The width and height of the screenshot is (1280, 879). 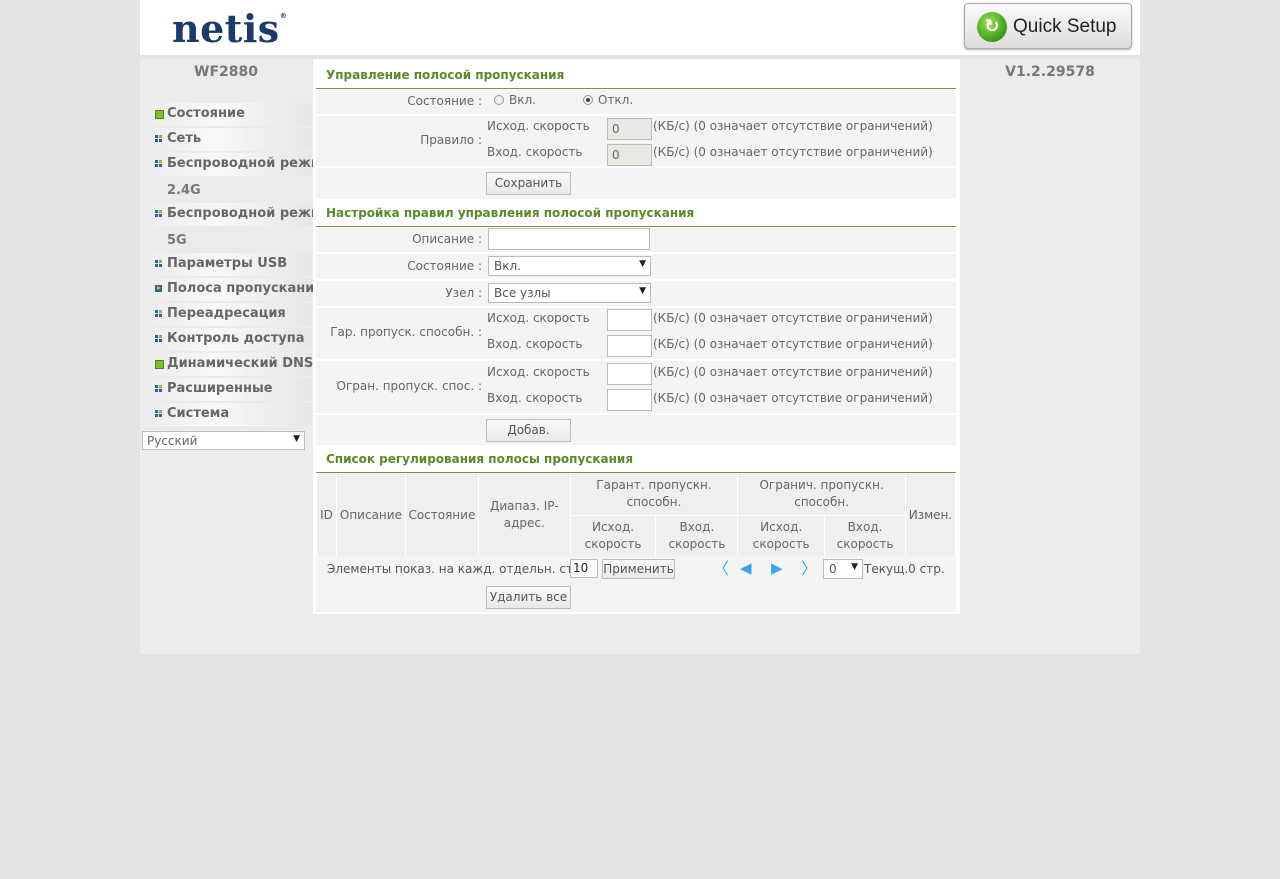 What do you see at coordinates (904, 569) in the screenshot?
I see `current-page-text: Текущ.0 стр.` at bounding box center [904, 569].